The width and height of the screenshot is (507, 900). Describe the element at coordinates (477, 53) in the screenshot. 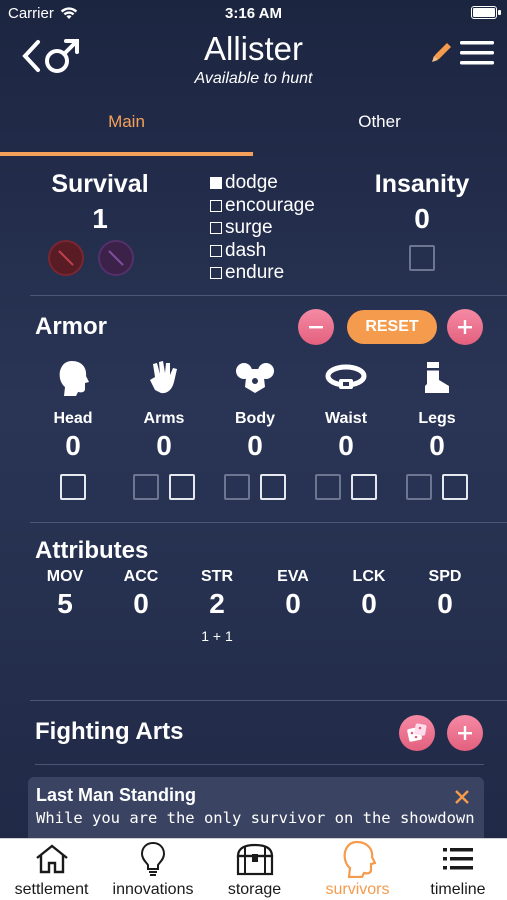

I see `menu-icon` at that location.